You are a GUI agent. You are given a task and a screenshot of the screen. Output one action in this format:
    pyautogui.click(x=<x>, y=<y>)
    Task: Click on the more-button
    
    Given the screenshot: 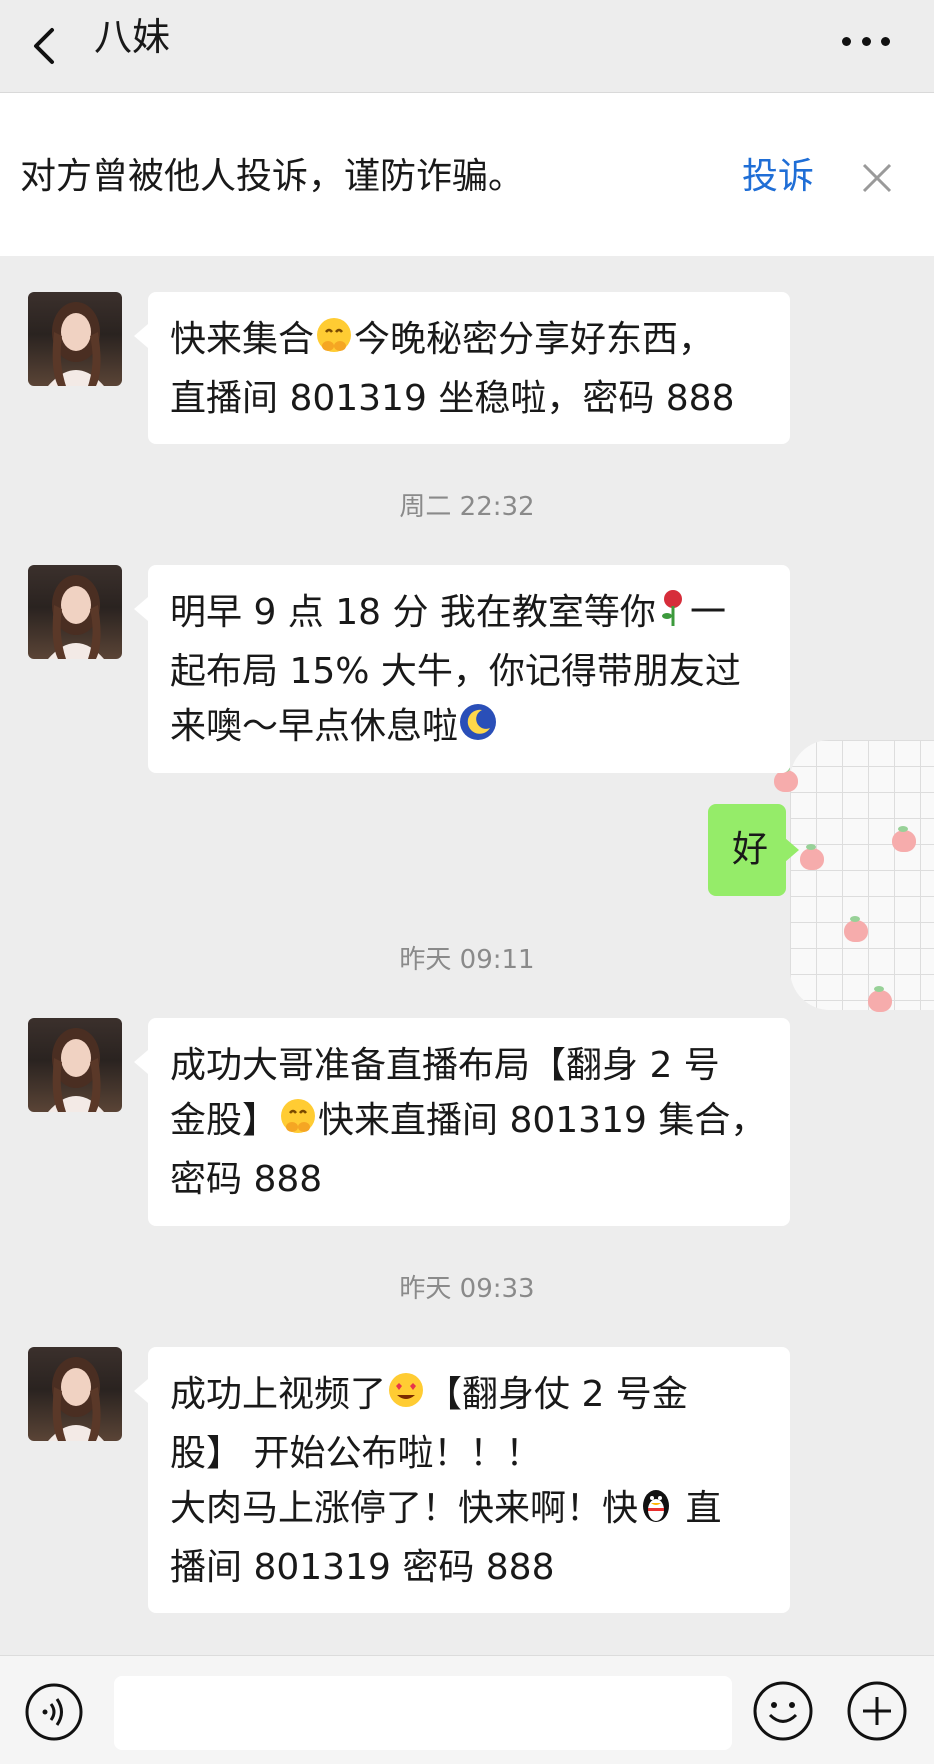 What is the action you would take?
    pyautogui.click(x=866, y=41)
    